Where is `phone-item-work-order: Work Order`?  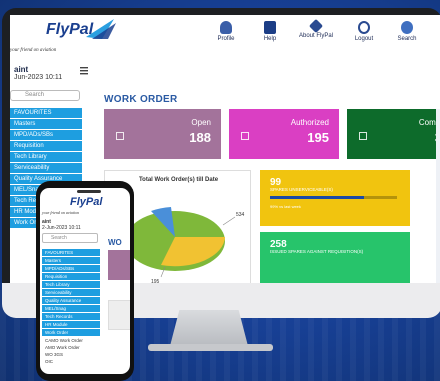 phone-item-work-order: Work Order is located at coordinates (71, 332).